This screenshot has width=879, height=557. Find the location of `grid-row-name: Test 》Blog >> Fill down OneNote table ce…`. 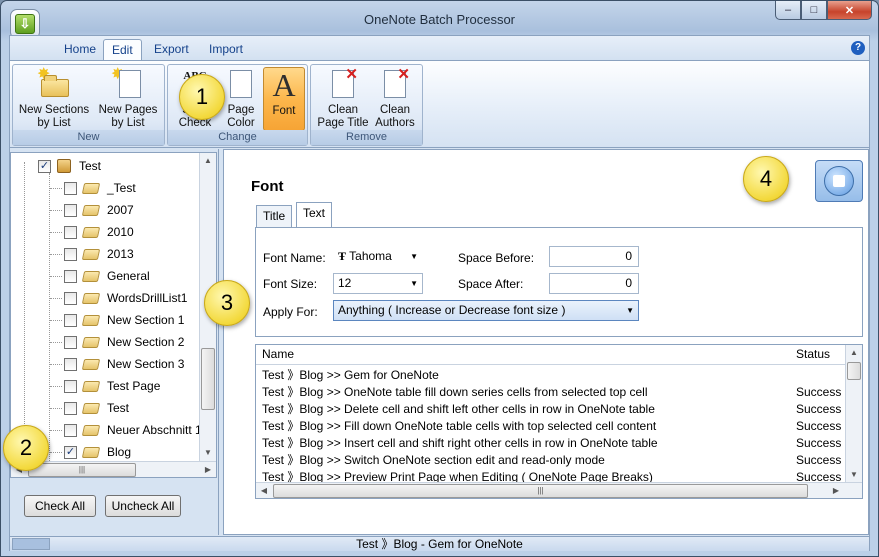

grid-row-name: Test 》Blog >> Fill down OneNote table ce… is located at coordinates (459, 426).